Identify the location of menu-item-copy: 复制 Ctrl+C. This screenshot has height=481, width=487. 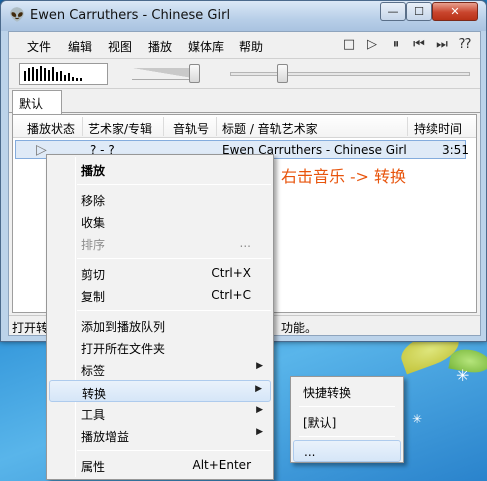
(160, 295).